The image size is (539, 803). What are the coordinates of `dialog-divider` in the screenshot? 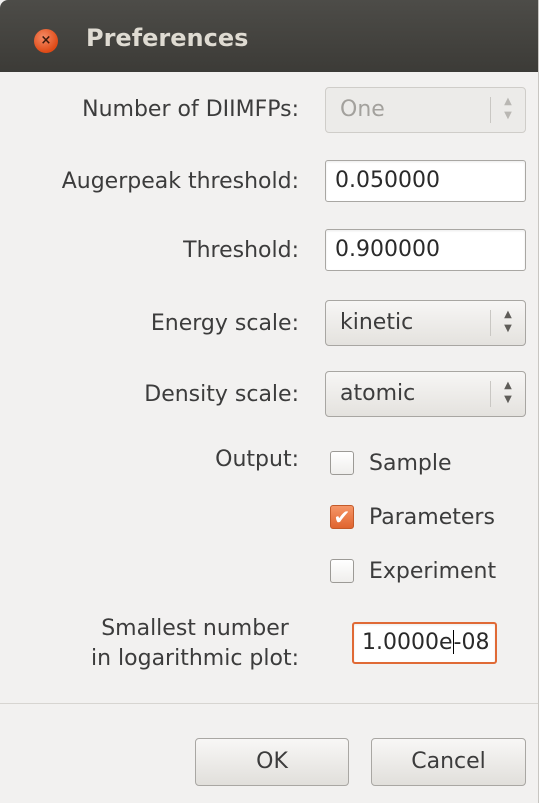 It's located at (269, 703).